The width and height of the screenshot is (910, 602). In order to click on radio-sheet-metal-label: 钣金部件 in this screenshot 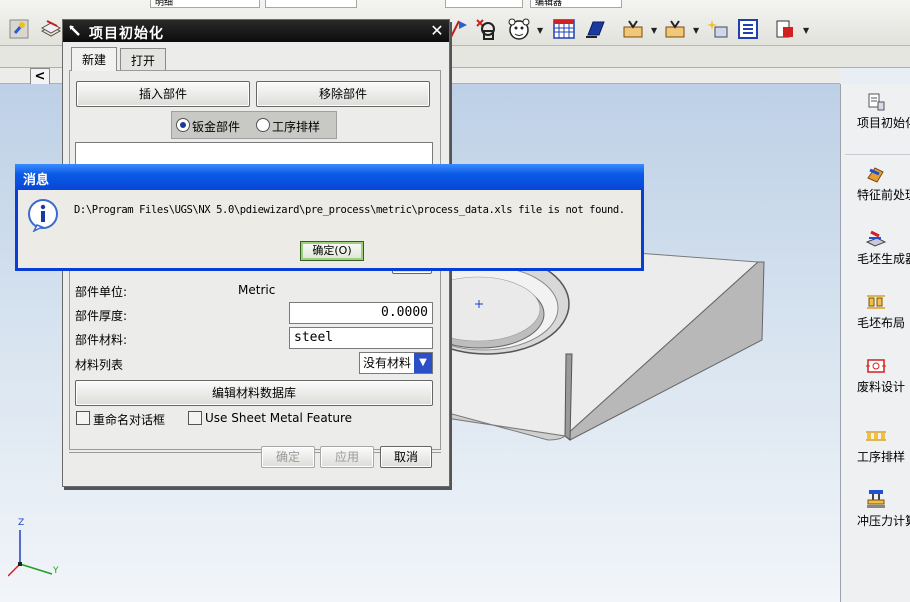, I will do `click(216, 126)`.